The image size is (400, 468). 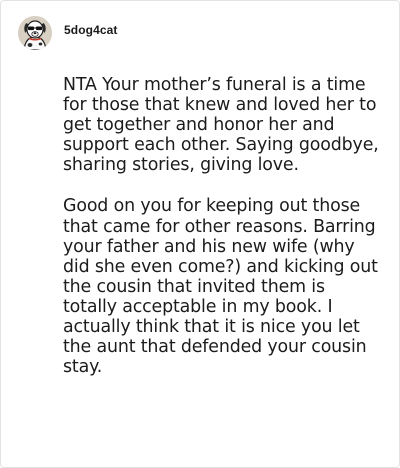 I want to click on username: 5dog4cat, so click(x=90, y=30).